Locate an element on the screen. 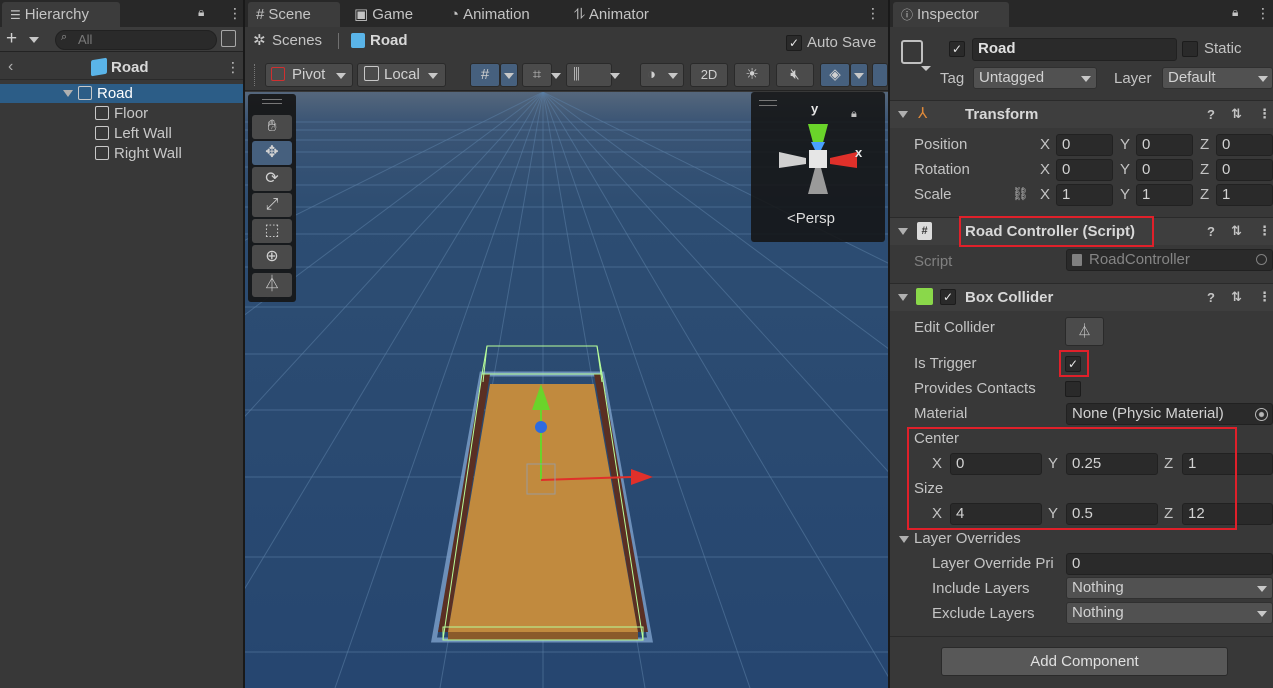  snap-settings-button: ⫼ is located at coordinates (589, 75).